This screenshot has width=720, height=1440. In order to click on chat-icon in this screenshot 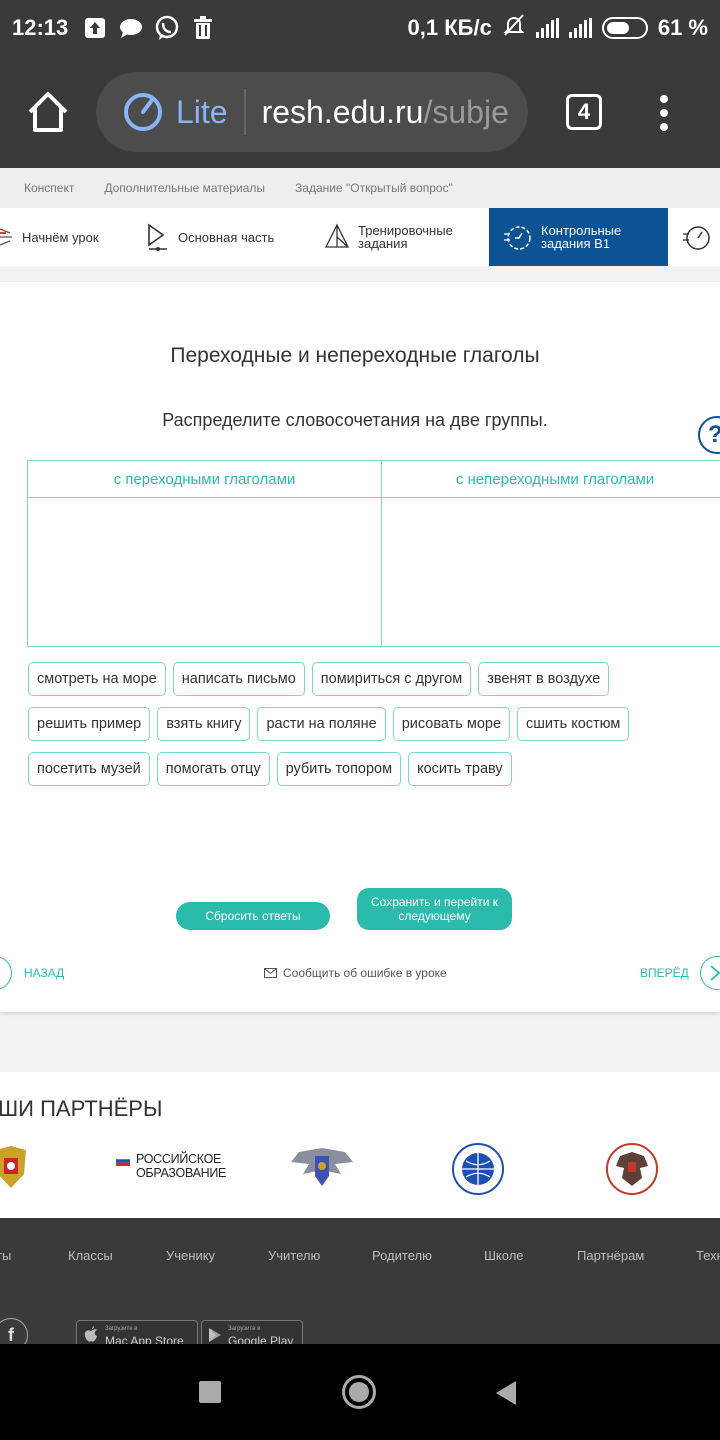, I will do `click(131, 28)`.